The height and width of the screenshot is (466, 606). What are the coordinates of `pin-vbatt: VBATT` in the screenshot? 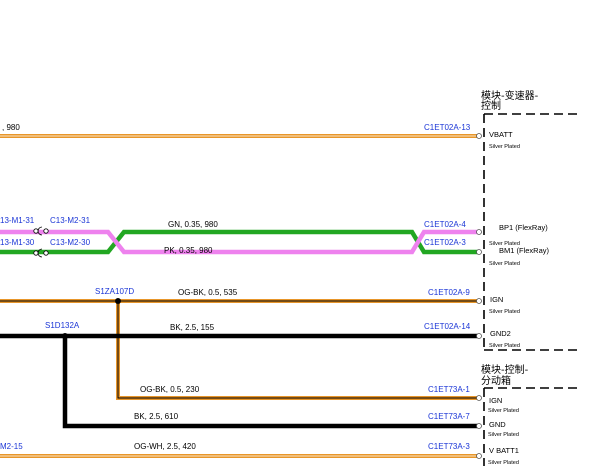 It's located at (501, 134).